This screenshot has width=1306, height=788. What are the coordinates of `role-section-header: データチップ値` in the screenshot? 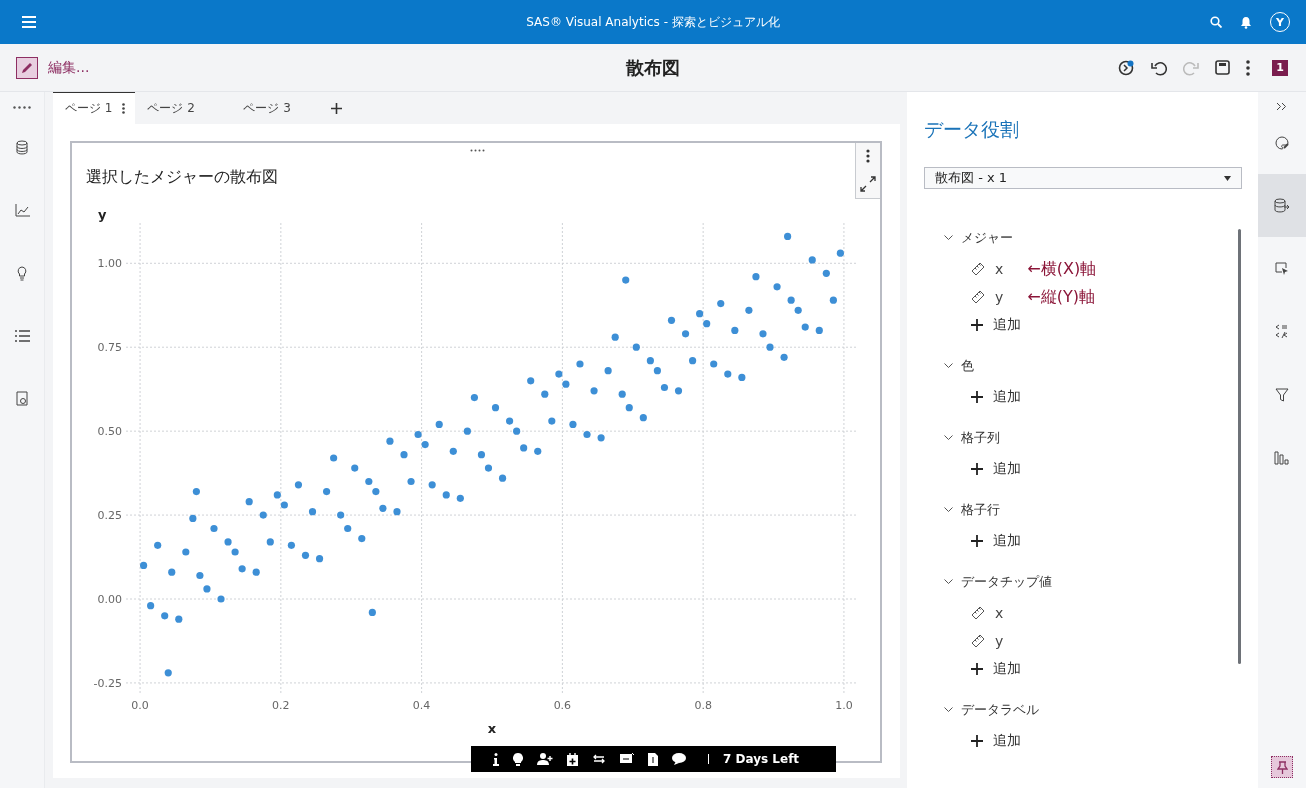 It's located at (998, 582).